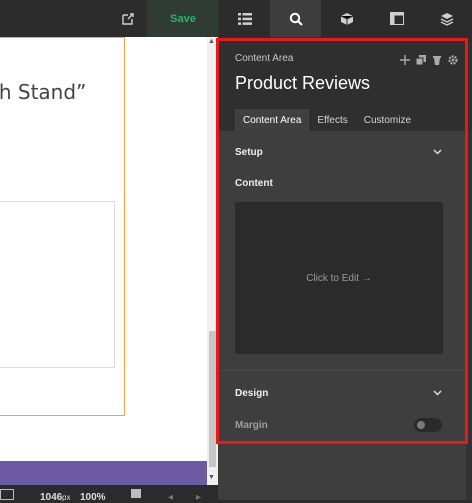 This screenshot has width=472, height=503. I want to click on save-button: Save, so click(183, 18).